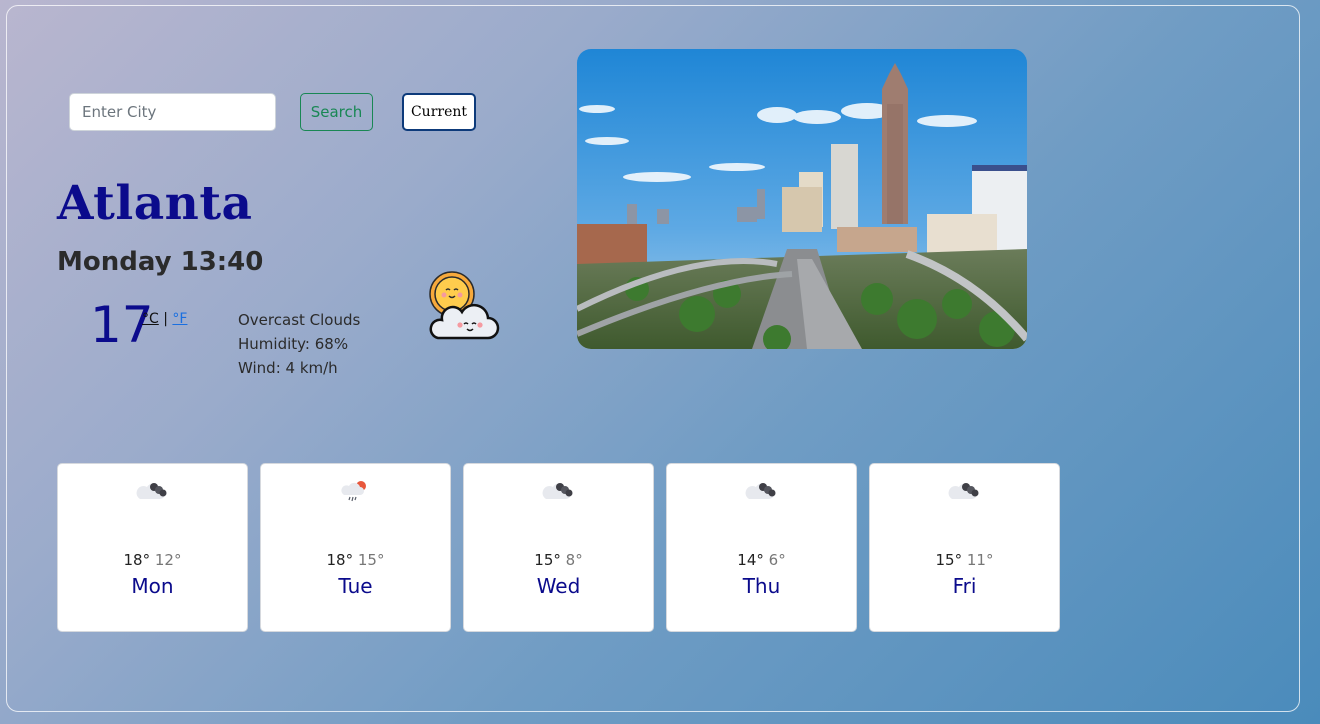 This screenshot has width=1320, height=724. What do you see at coordinates (155, 203) in the screenshot?
I see `city-name: Atlanta` at bounding box center [155, 203].